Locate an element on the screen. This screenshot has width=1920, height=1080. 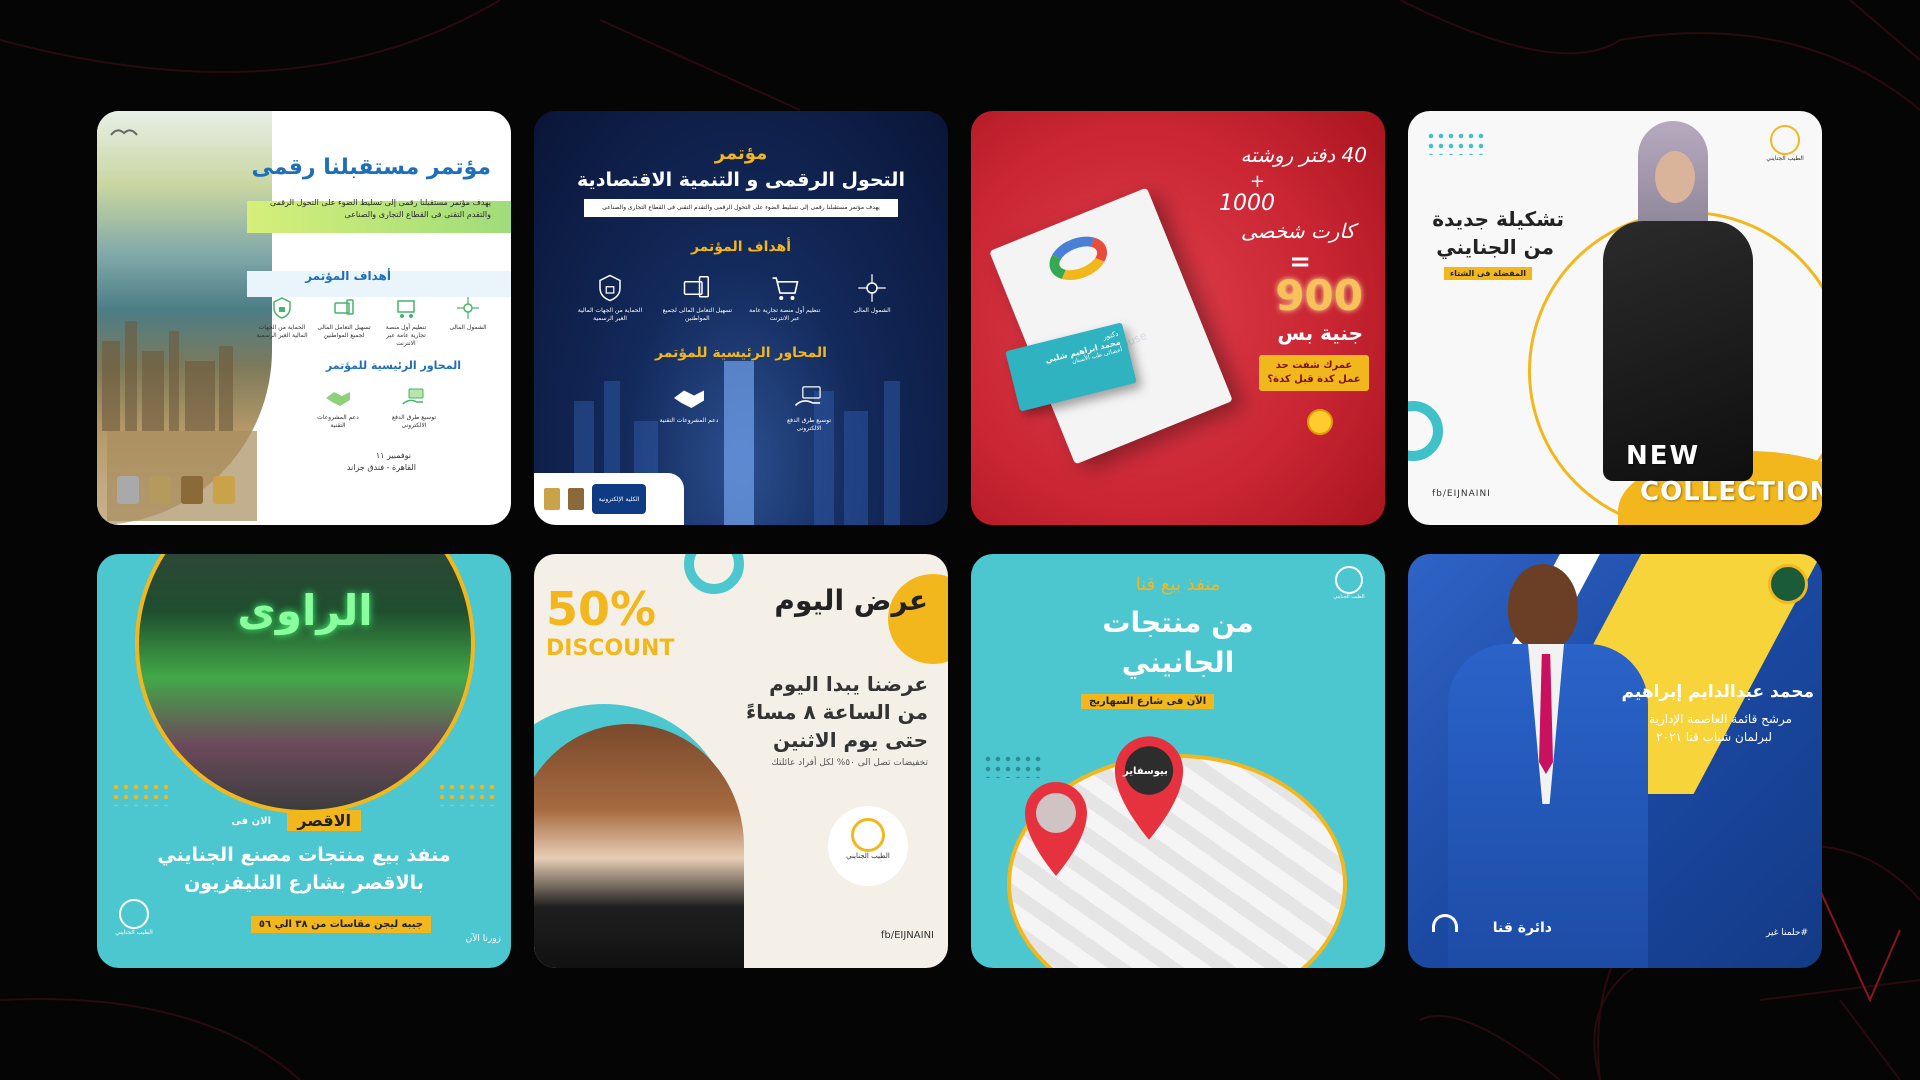
offer-line-2: 1000 is located at coordinates (1247, 203).